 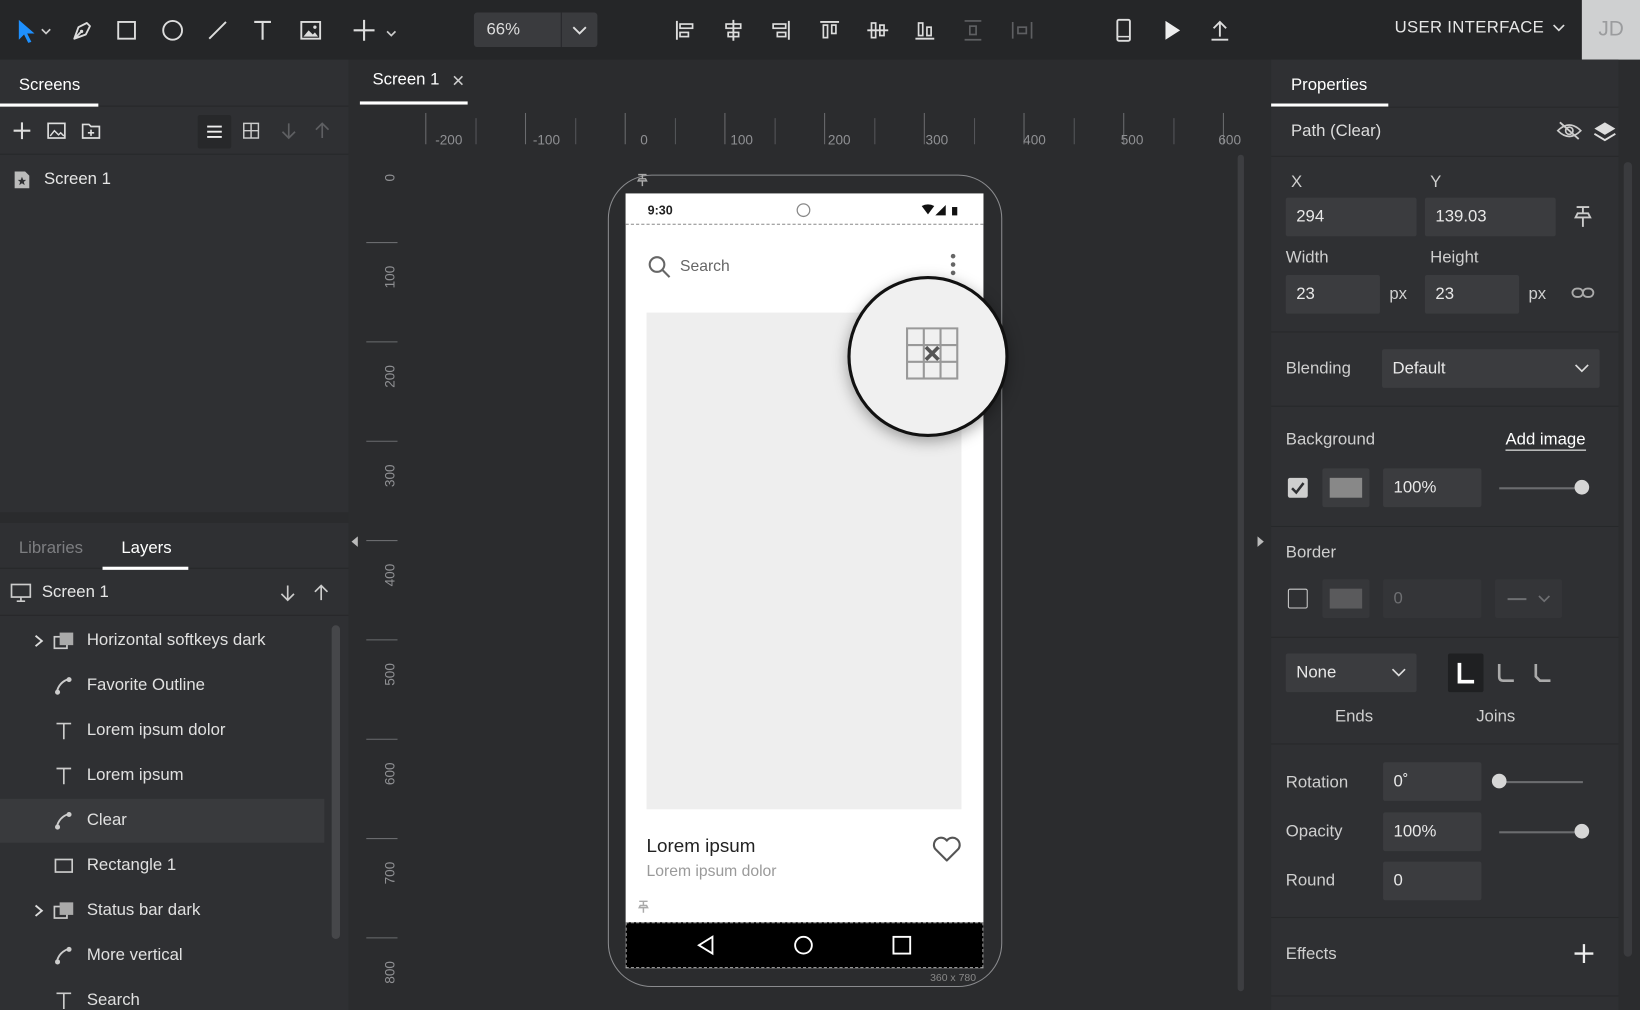 I want to click on arrow-up-icon, so click(x=321, y=592).